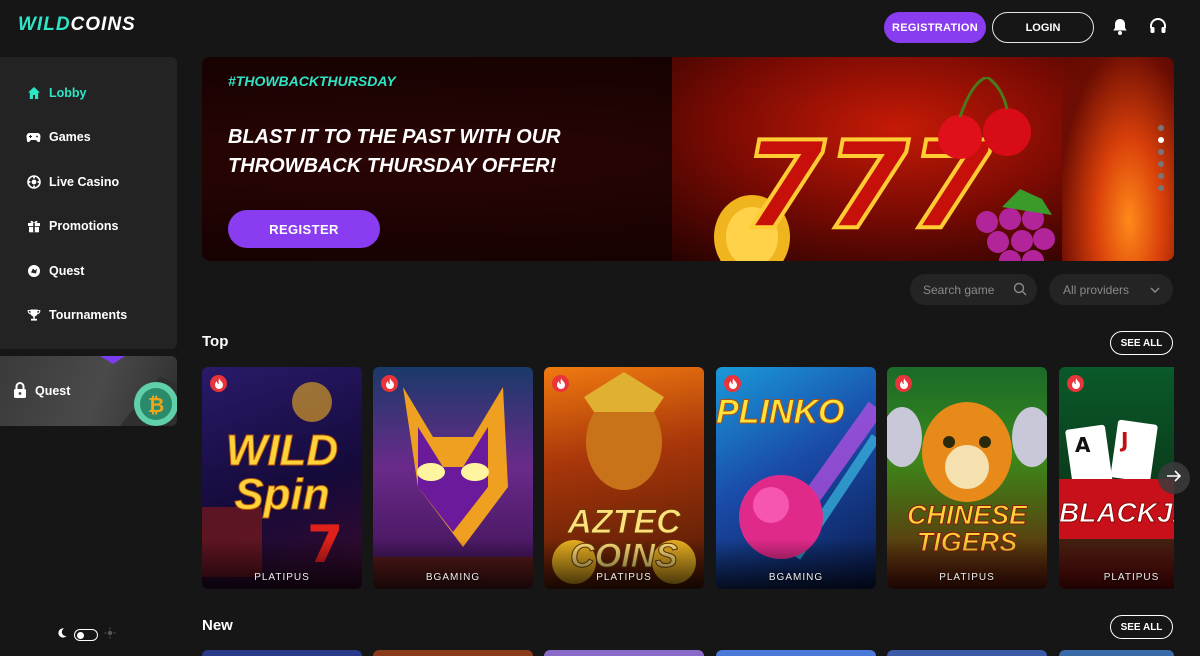 The image size is (1200, 656). Describe the element at coordinates (1116, 478) in the screenshot. I see `game-card: A J BLACKJA PLATIPUS` at that location.